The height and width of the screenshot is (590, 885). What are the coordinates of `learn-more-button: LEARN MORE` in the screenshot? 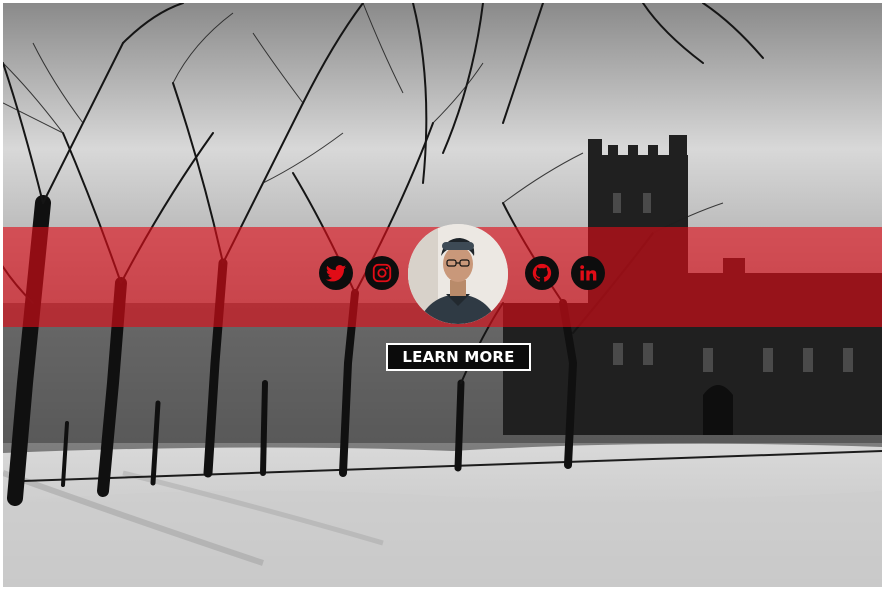 It's located at (458, 357).